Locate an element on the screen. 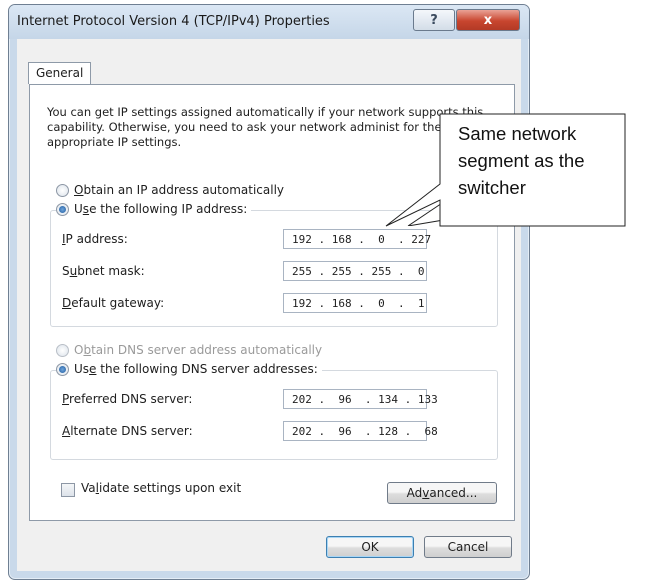 The width and height of the screenshot is (661, 586). subnet-mask-field: 255 . 255 . 255 . 0 is located at coordinates (355, 271).